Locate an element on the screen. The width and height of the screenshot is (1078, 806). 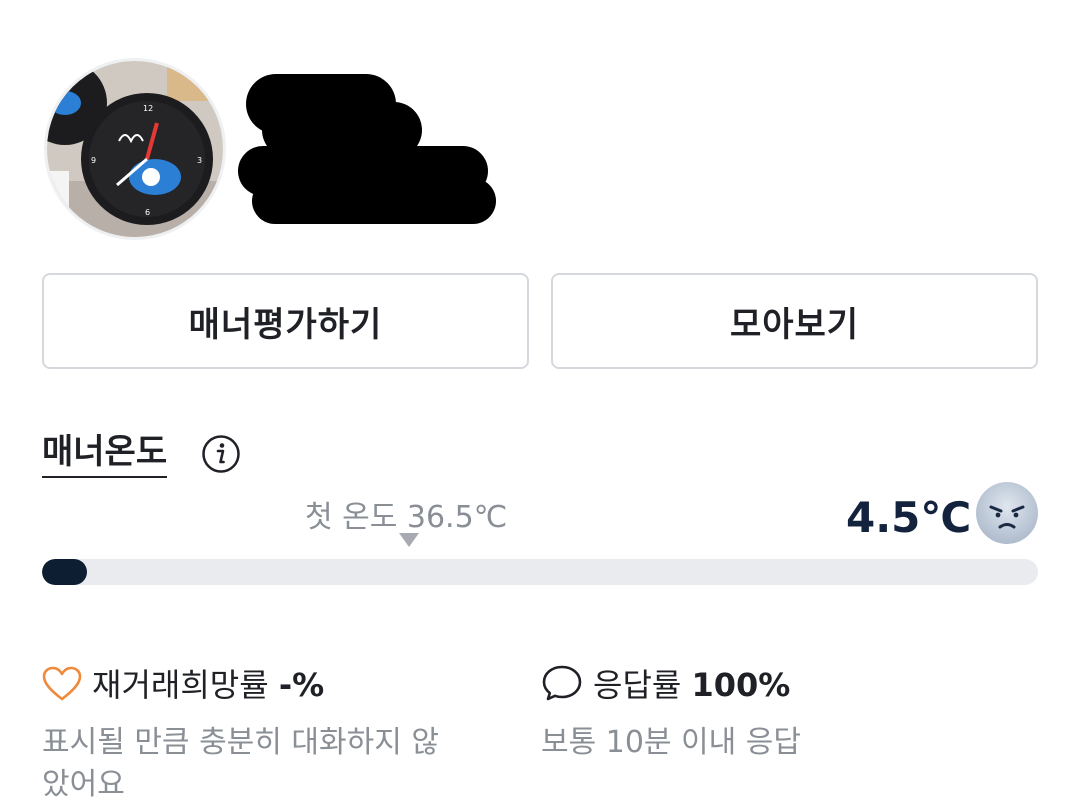
response-rate: 응답률 100% is located at coordinates (665, 683).